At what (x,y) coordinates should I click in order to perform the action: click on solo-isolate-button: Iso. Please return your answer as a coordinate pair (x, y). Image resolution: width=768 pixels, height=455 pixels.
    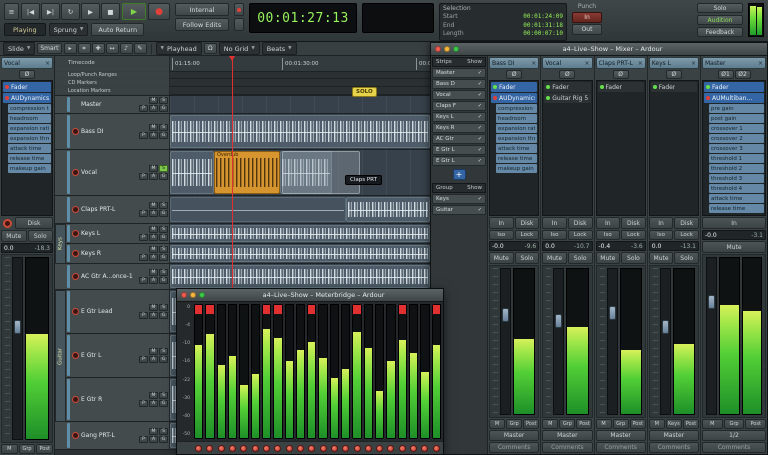
    Looking at the image, I should click on (501, 235).